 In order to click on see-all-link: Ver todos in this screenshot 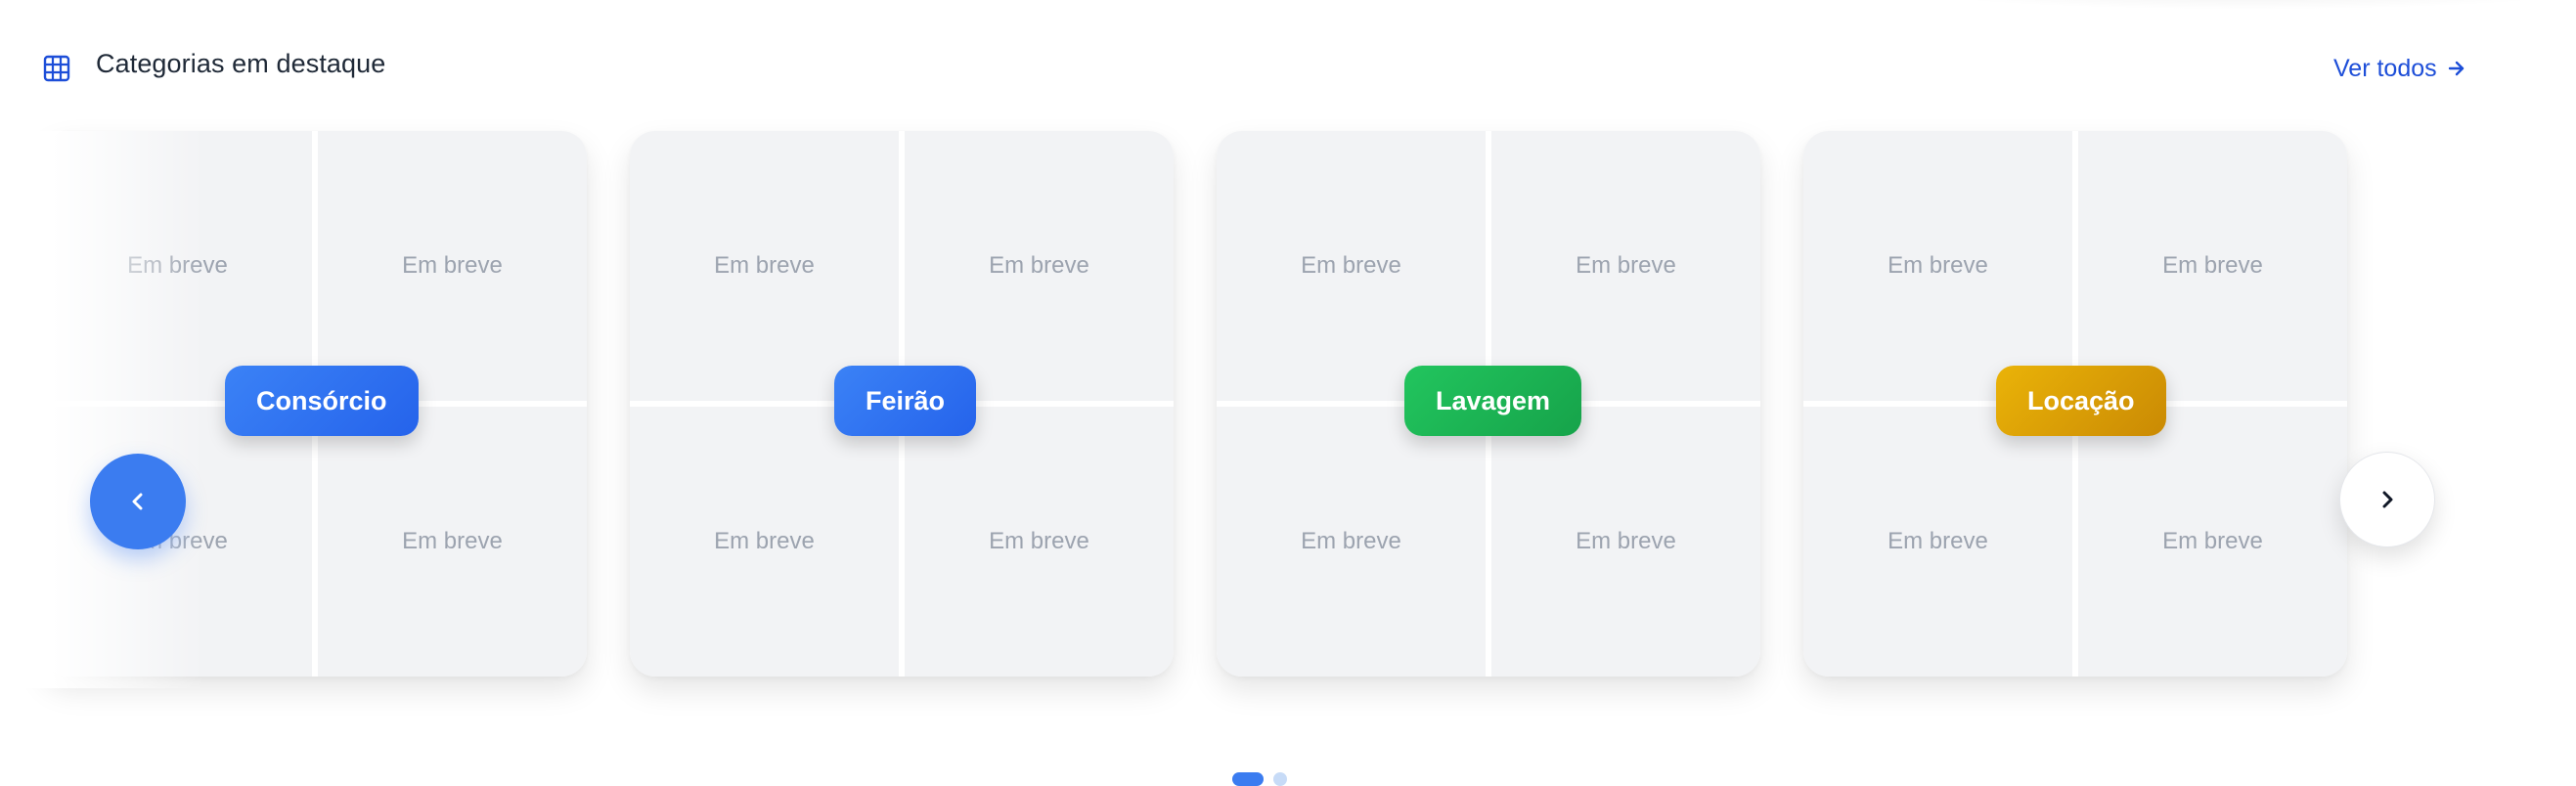, I will do `click(2399, 68)`.